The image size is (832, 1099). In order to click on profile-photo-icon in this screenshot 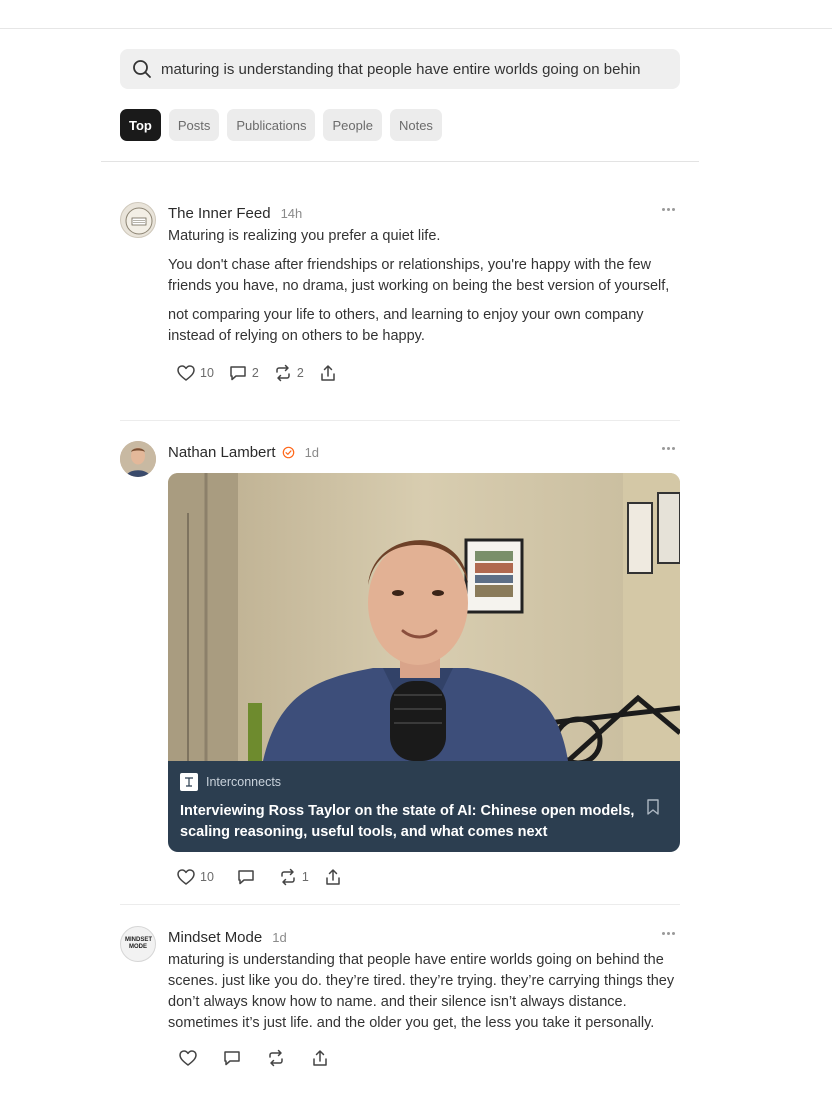, I will do `click(138, 459)`.